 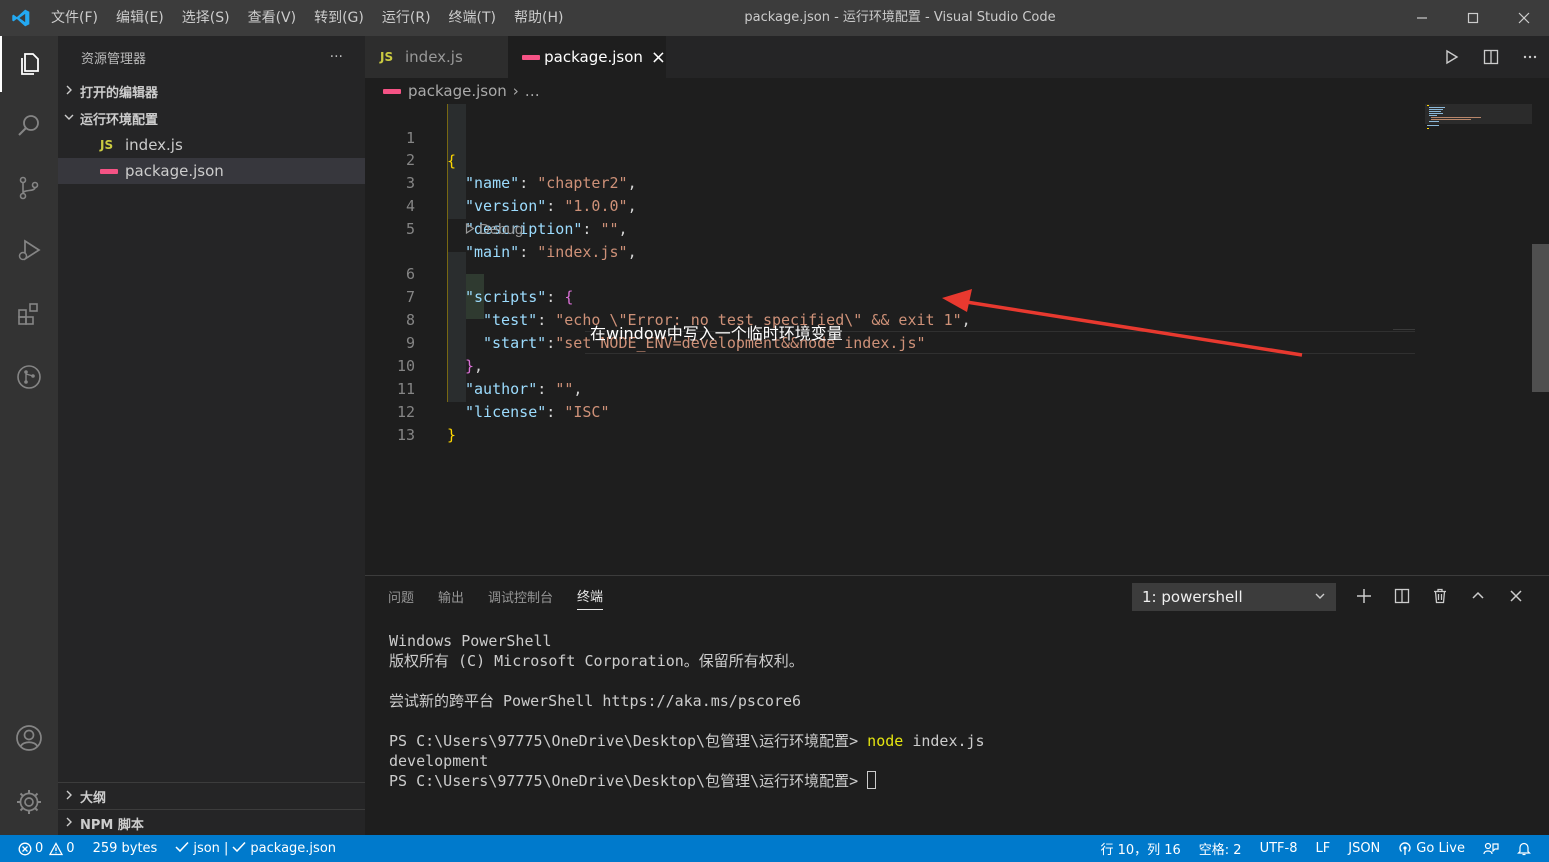 What do you see at coordinates (406, 18) in the screenshot?
I see `menu-run: 运行(R)` at bounding box center [406, 18].